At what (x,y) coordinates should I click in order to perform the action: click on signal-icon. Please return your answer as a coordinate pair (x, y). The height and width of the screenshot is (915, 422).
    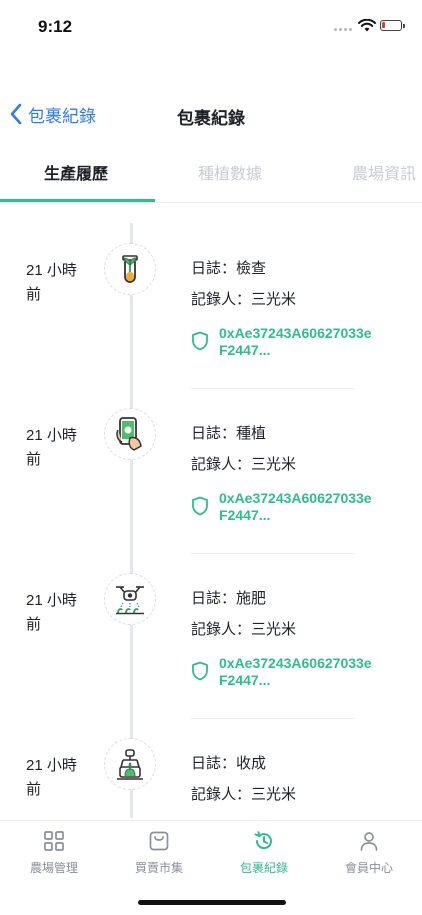
    Looking at the image, I should click on (345, 30).